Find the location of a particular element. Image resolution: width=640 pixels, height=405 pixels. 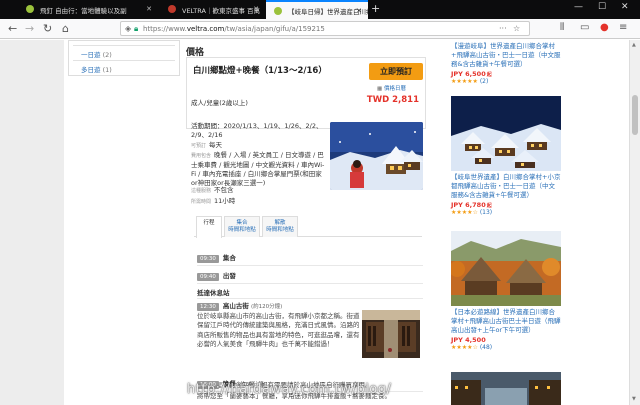

product-photo-snow-village is located at coordinates (376, 156).